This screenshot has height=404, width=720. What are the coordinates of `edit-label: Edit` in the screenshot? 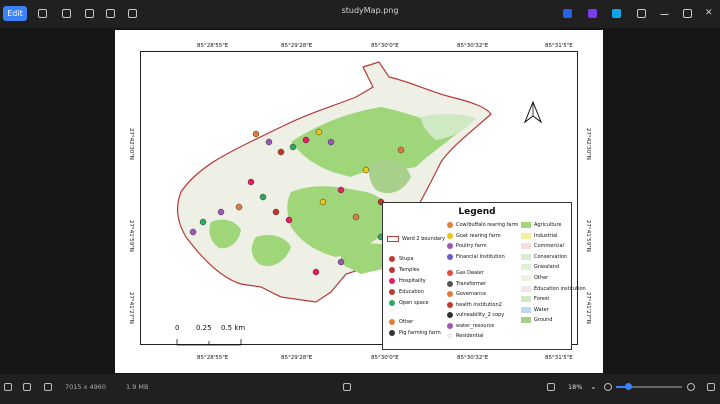 It's located at (15, 13).